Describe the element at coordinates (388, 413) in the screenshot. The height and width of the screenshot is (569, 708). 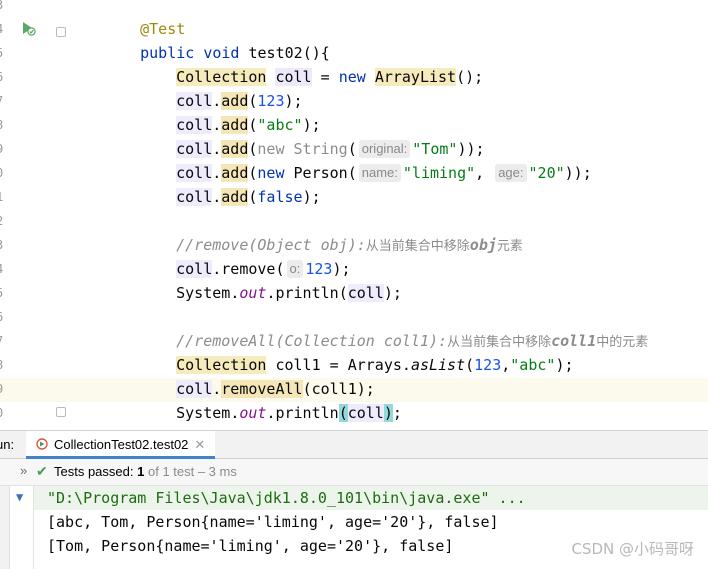
I see `matched-paren: )` at that location.